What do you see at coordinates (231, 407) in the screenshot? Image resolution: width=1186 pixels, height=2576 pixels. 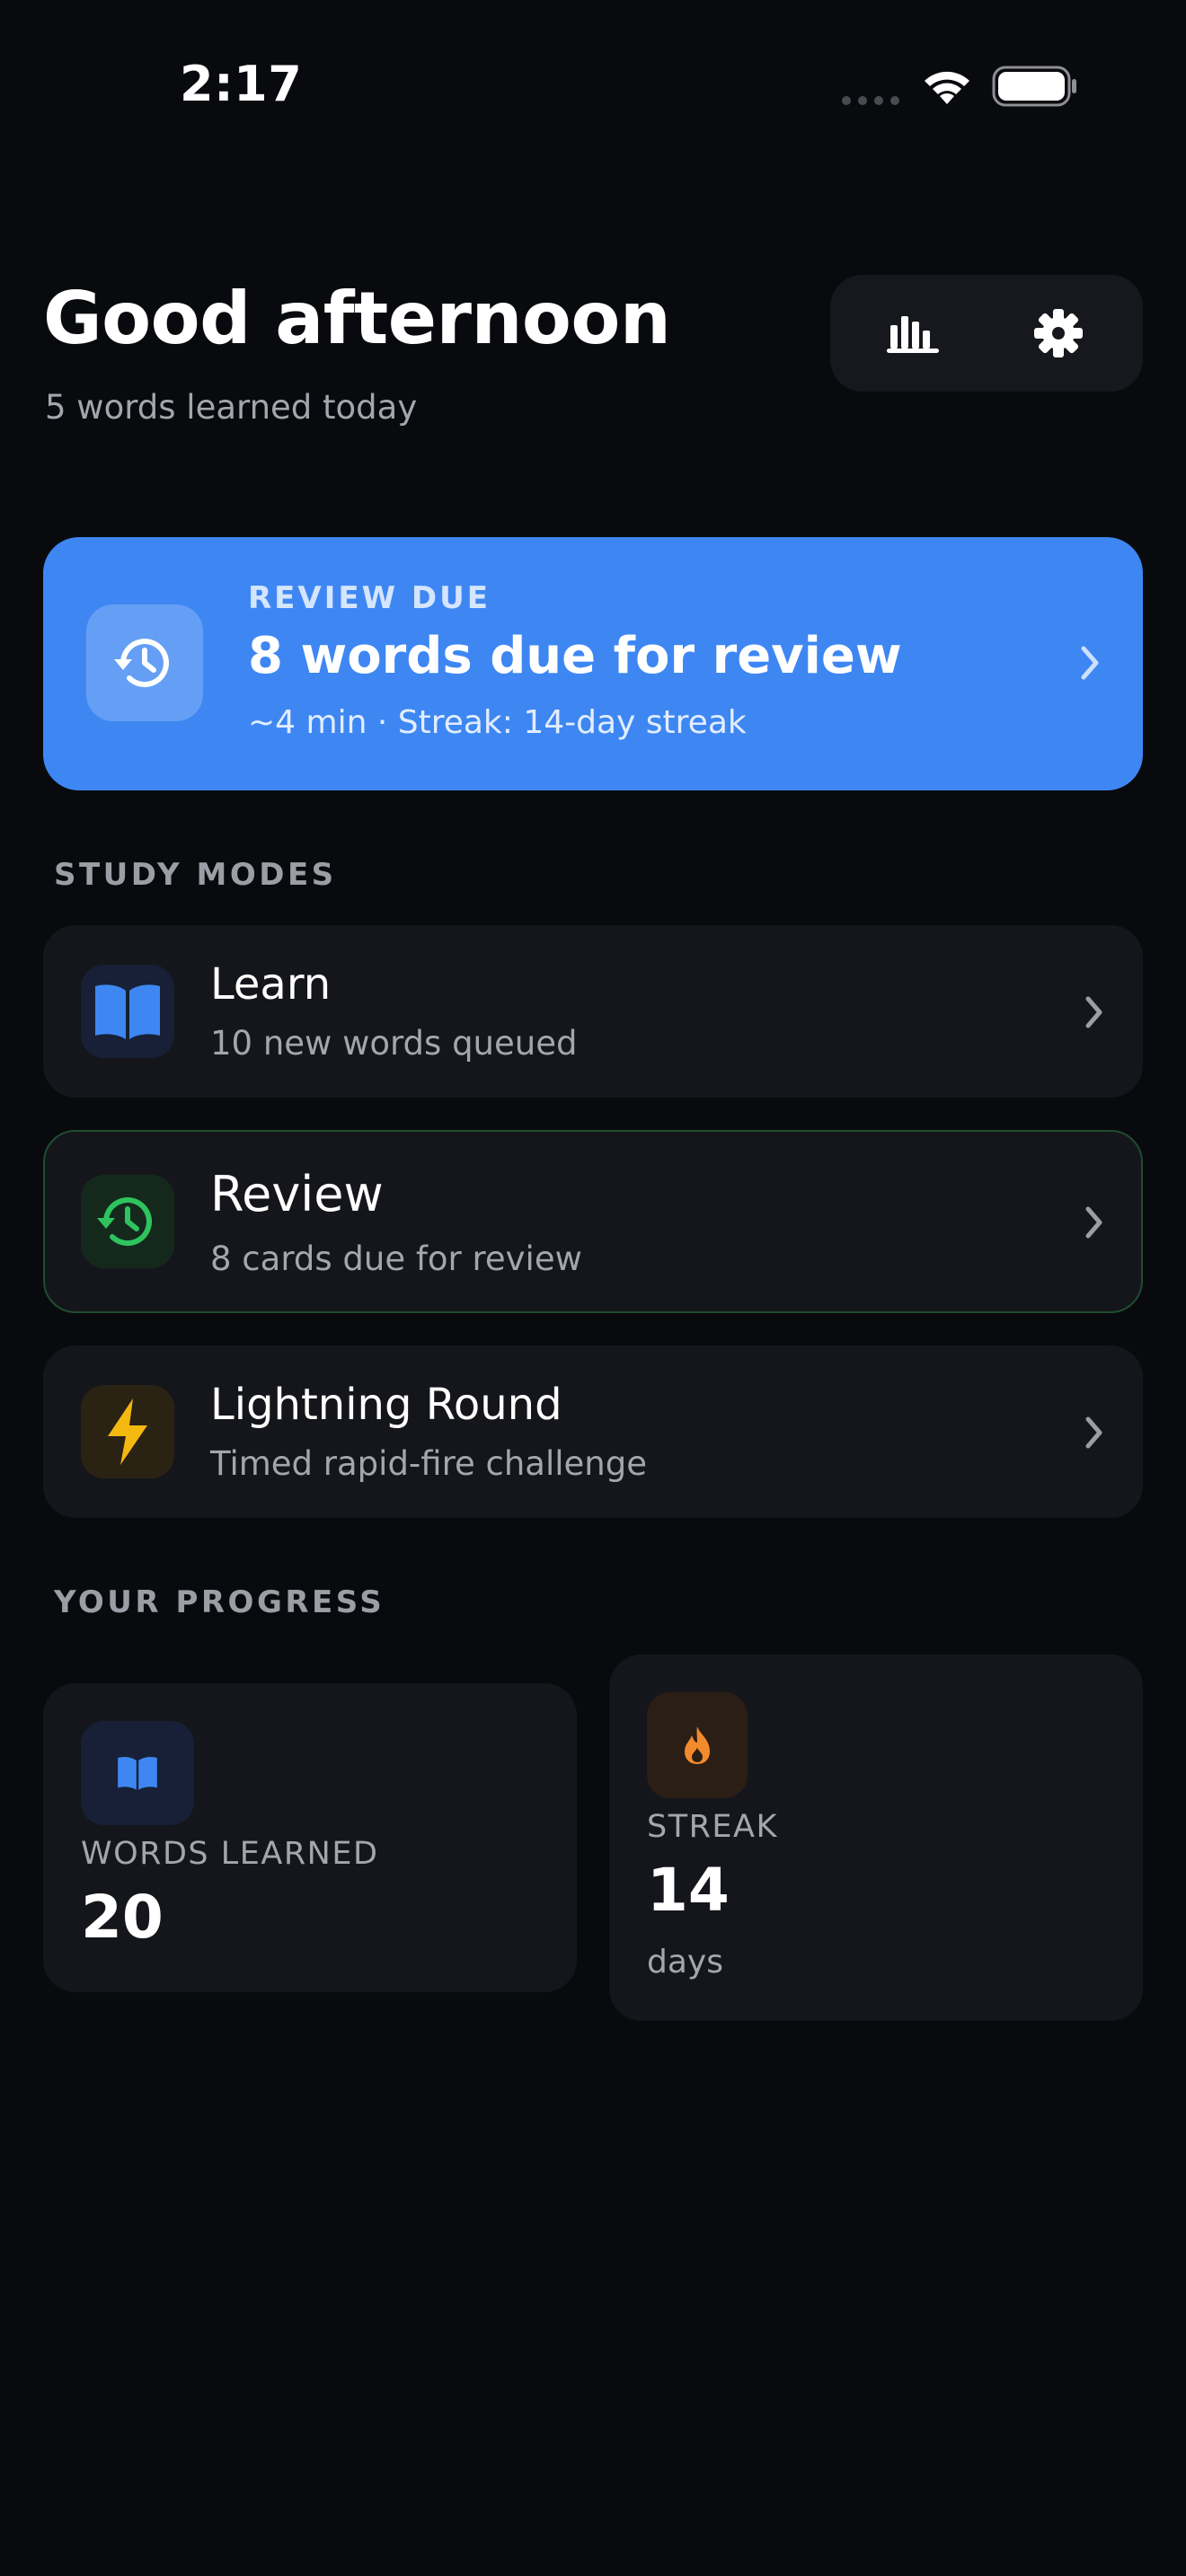 I see `words-learned-today: 5 words learned today` at bounding box center [231, 407].